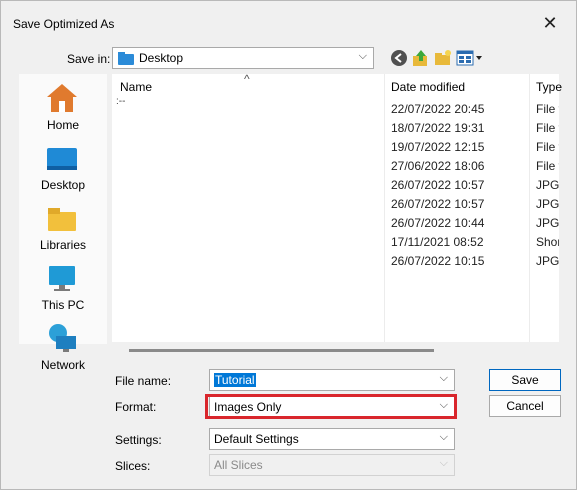 Image resolution: width=577 pixels, height=490 pixels. I want to click on dialog-title: Save Optimized As, so click(64, 24).